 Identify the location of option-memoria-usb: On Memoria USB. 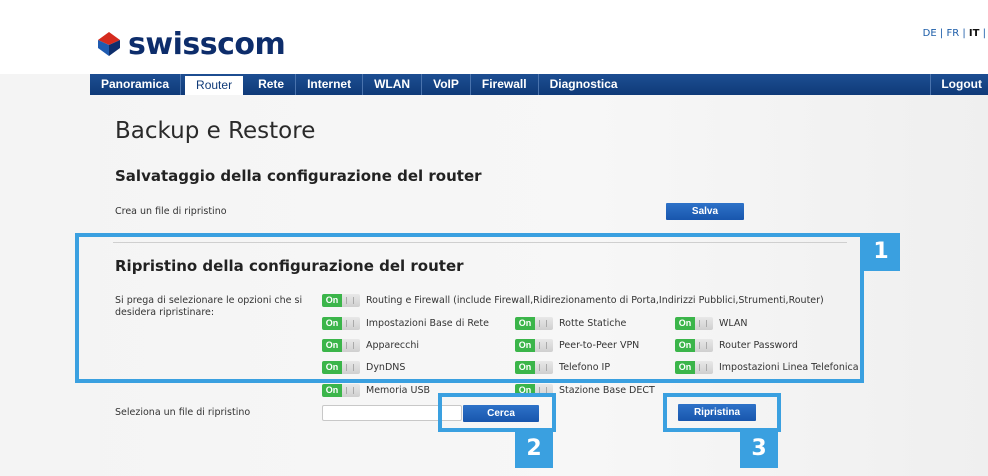
(376, 390).